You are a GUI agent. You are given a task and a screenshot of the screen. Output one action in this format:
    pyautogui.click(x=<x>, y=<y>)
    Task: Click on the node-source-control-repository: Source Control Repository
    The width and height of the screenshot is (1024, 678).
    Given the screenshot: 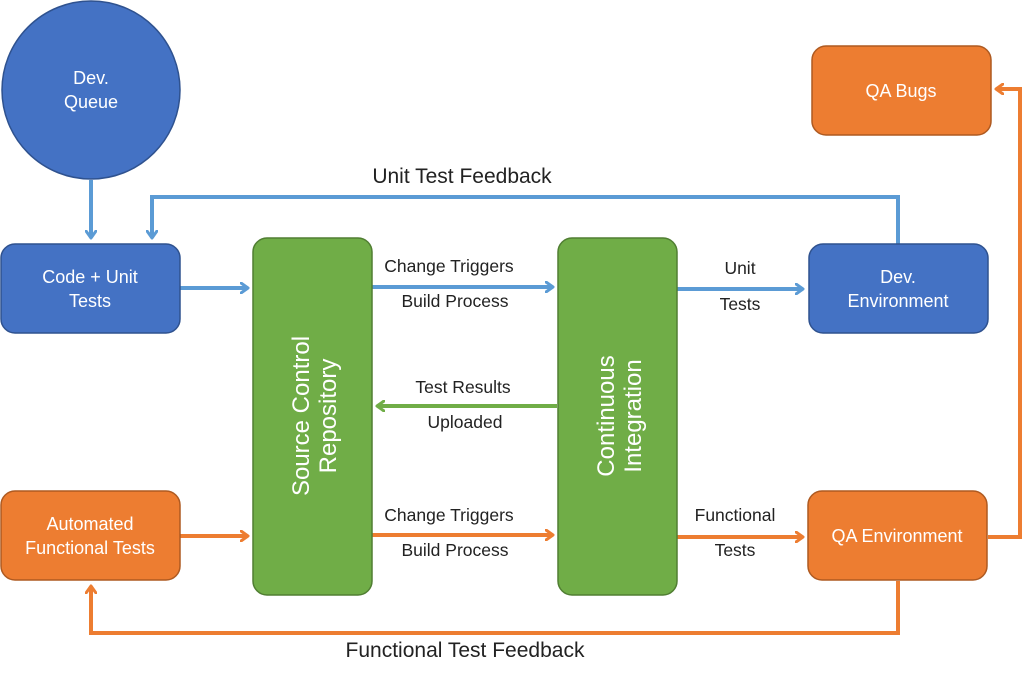 What is the action you would take?
    pyautogui.click(x=312, y=416)
    